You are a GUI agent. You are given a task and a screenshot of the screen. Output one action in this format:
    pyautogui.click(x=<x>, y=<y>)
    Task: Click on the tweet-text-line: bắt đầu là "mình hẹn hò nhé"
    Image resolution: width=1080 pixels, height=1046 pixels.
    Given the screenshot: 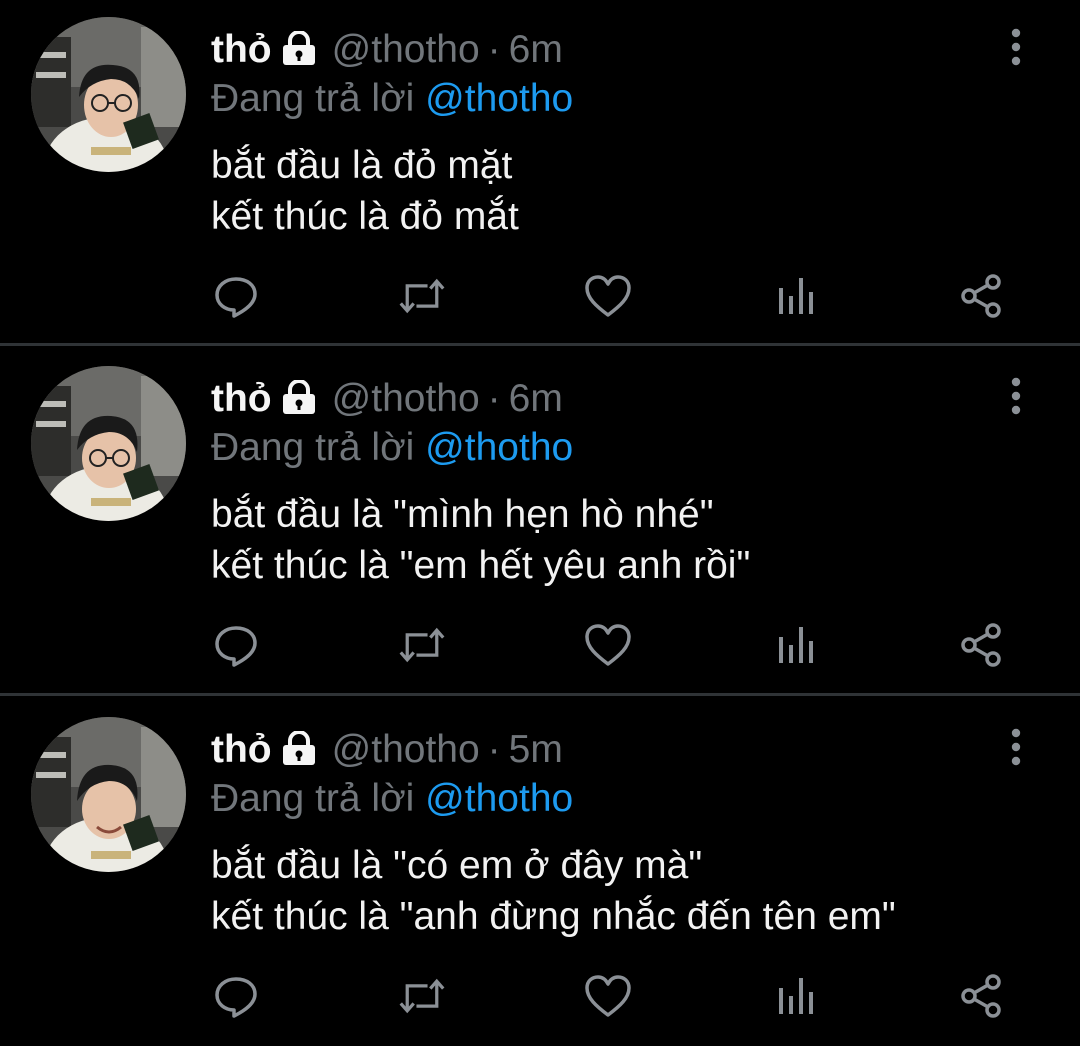 What is the action you would take?
    pyautogui.click(x=462, y=514)
    